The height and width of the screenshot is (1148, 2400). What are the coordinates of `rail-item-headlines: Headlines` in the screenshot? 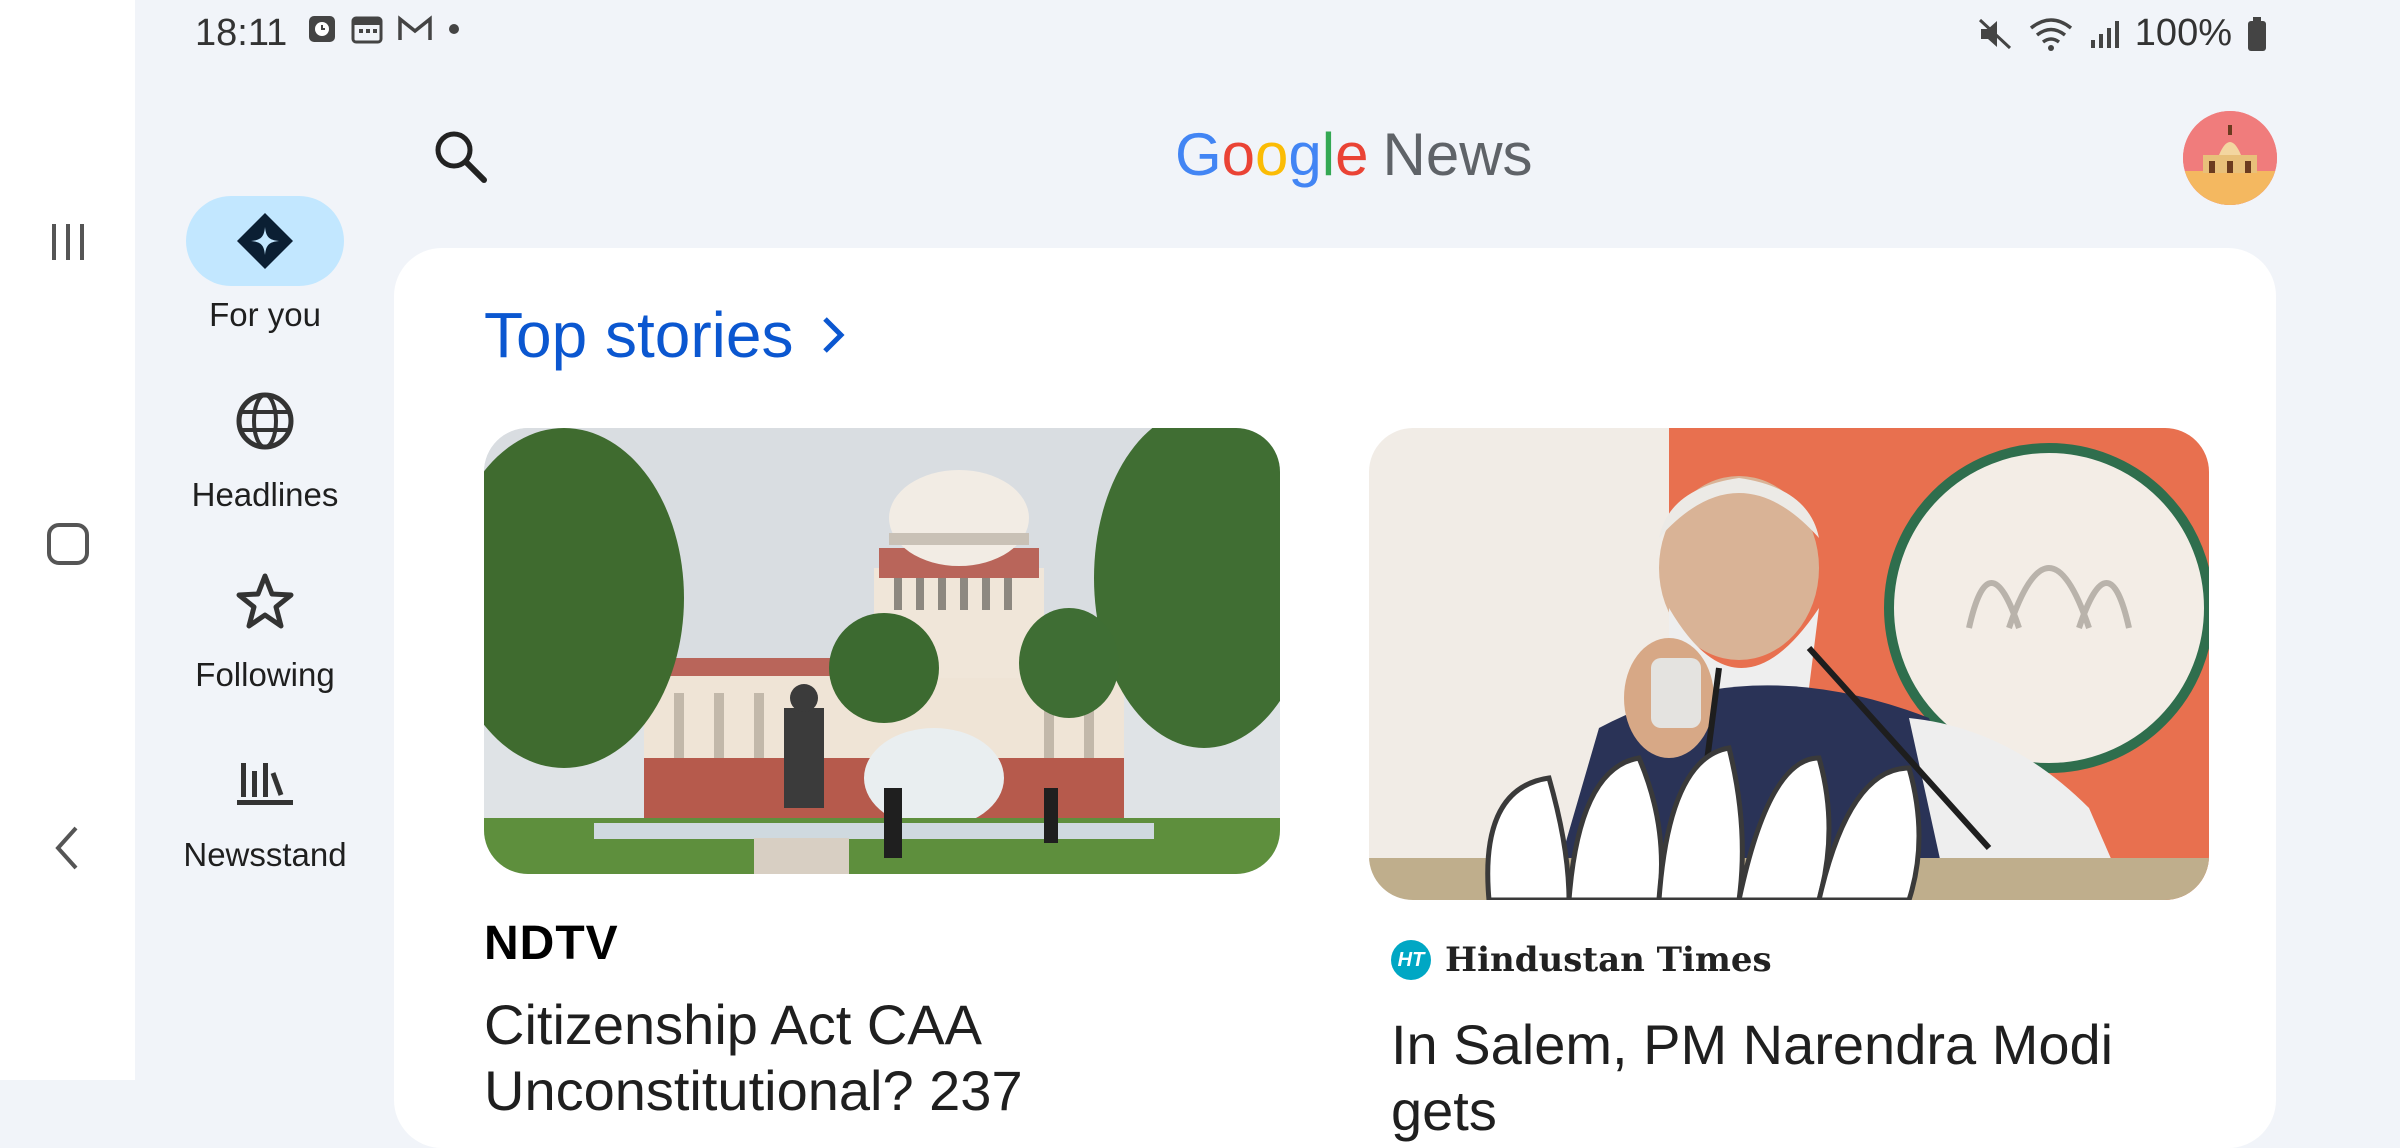 It's located at (265, 445).